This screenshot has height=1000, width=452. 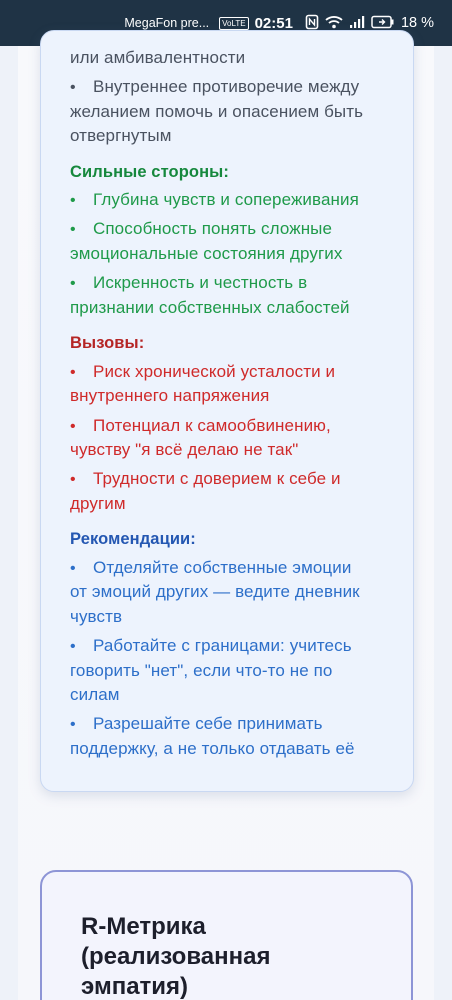 What do you see at coordinates (206, 253) in the screenshot?
I see `strength-item-line: эмоциональные состояния других` at bounding box center [206, 253].